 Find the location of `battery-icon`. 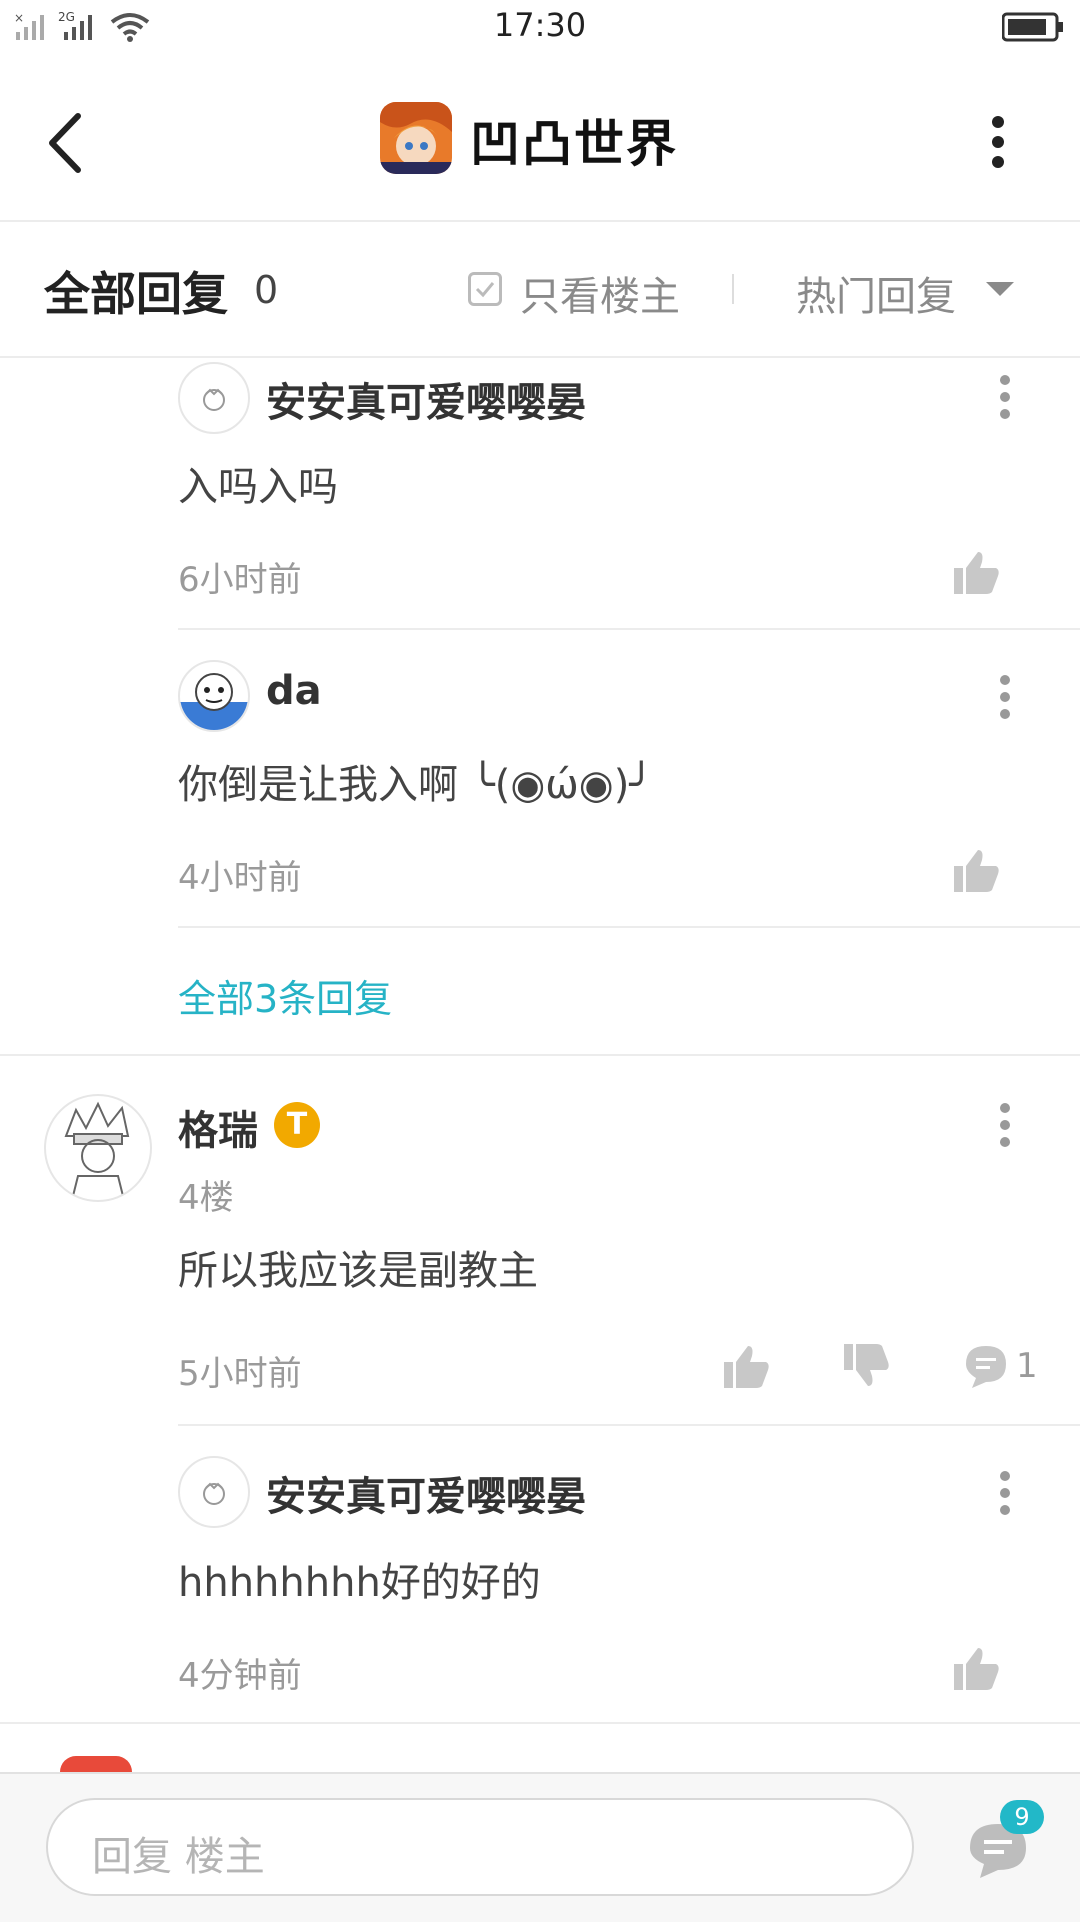

battery-icon is located at coordinates (1032, 27).